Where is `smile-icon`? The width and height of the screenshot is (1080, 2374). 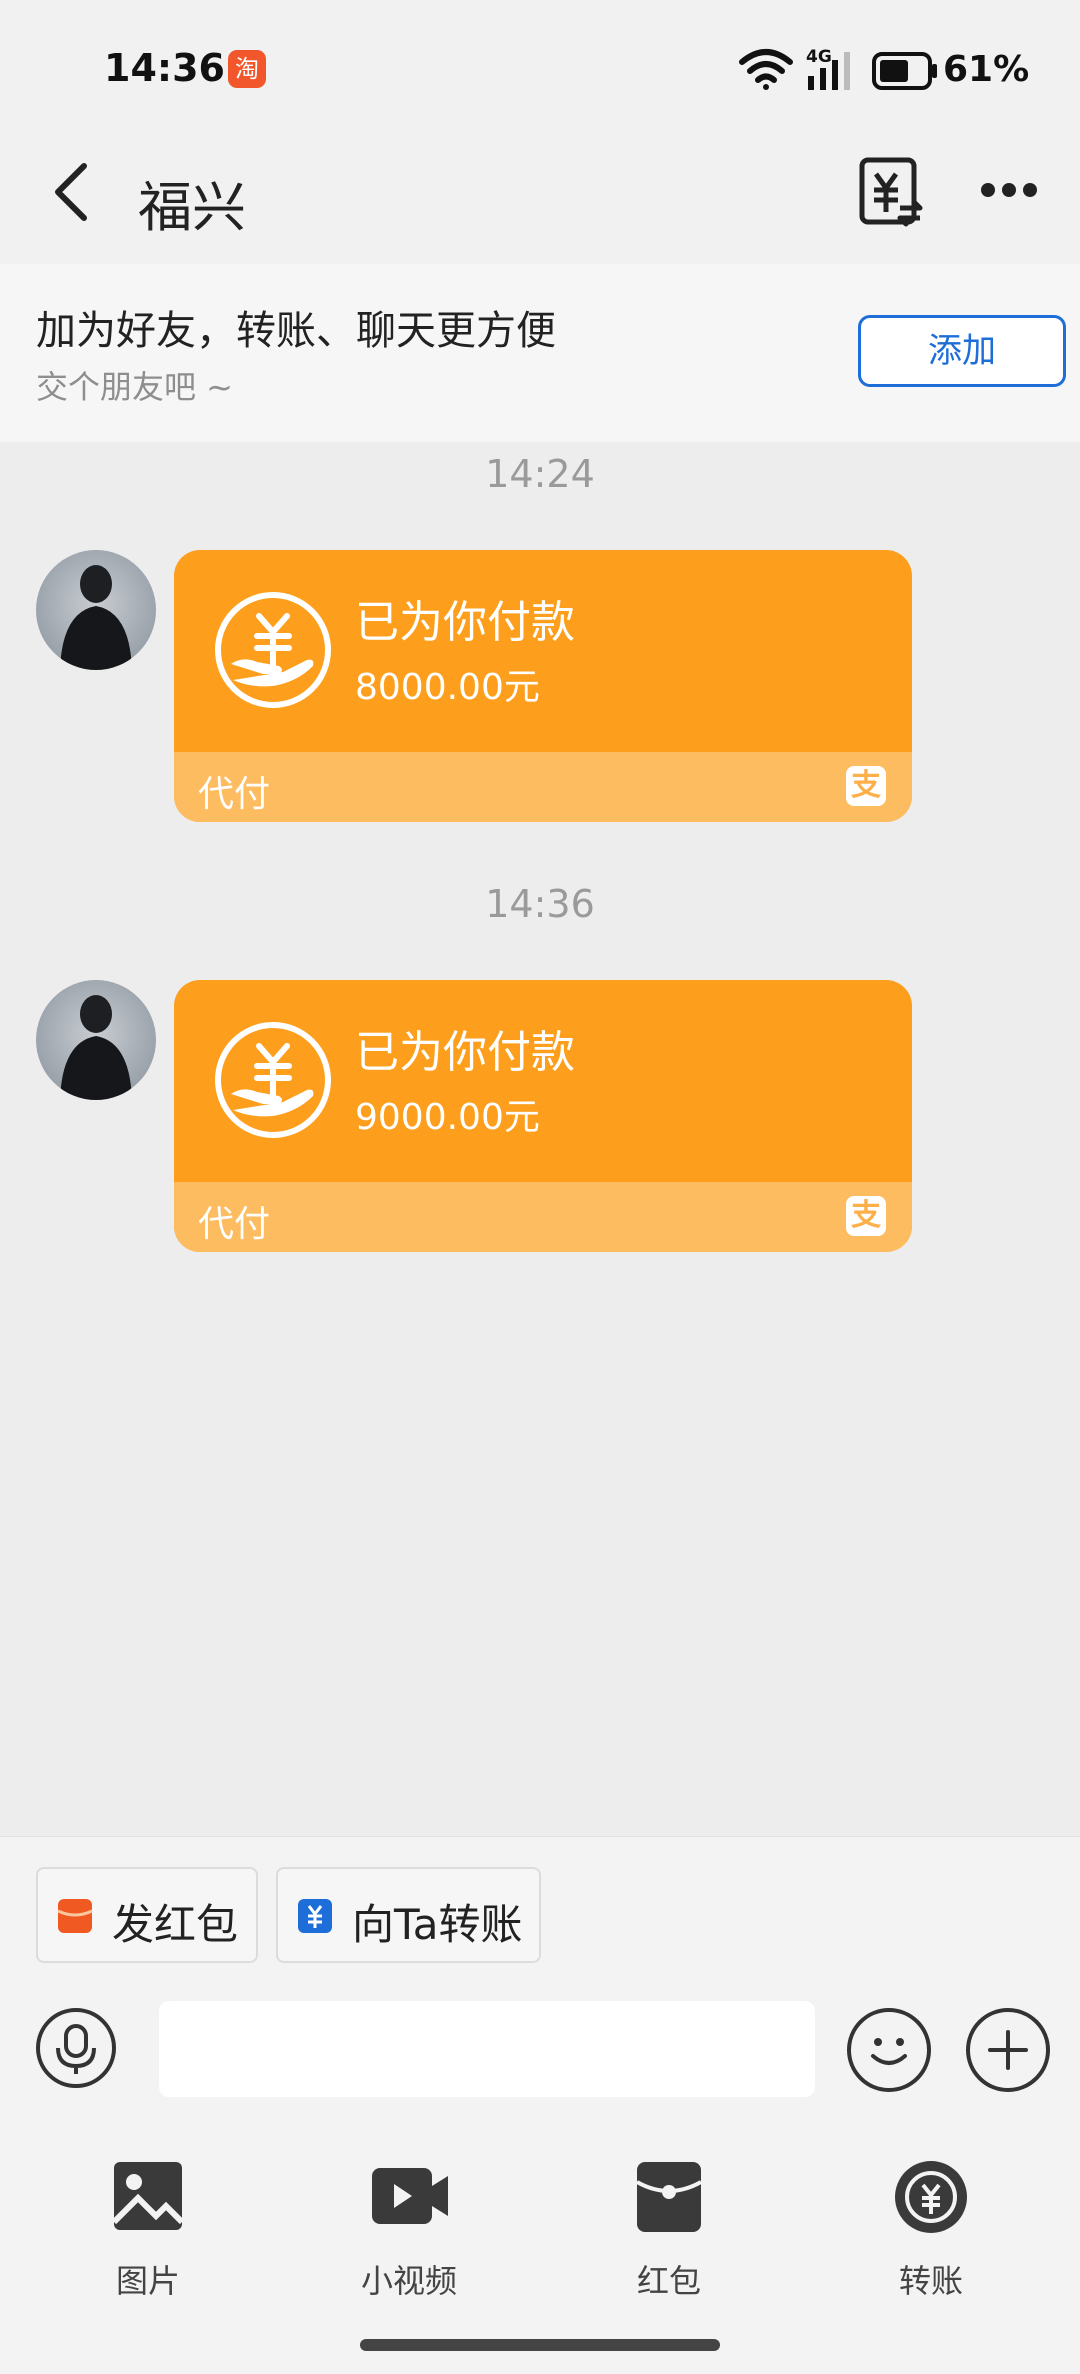 smile-icon is located at coordinates (889, 2051).